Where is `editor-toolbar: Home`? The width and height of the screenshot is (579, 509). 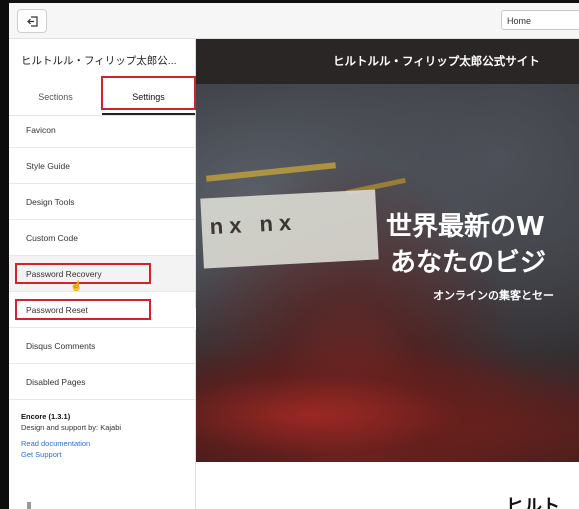
editor-toolbar: Home is located at coordinates (294, 21).